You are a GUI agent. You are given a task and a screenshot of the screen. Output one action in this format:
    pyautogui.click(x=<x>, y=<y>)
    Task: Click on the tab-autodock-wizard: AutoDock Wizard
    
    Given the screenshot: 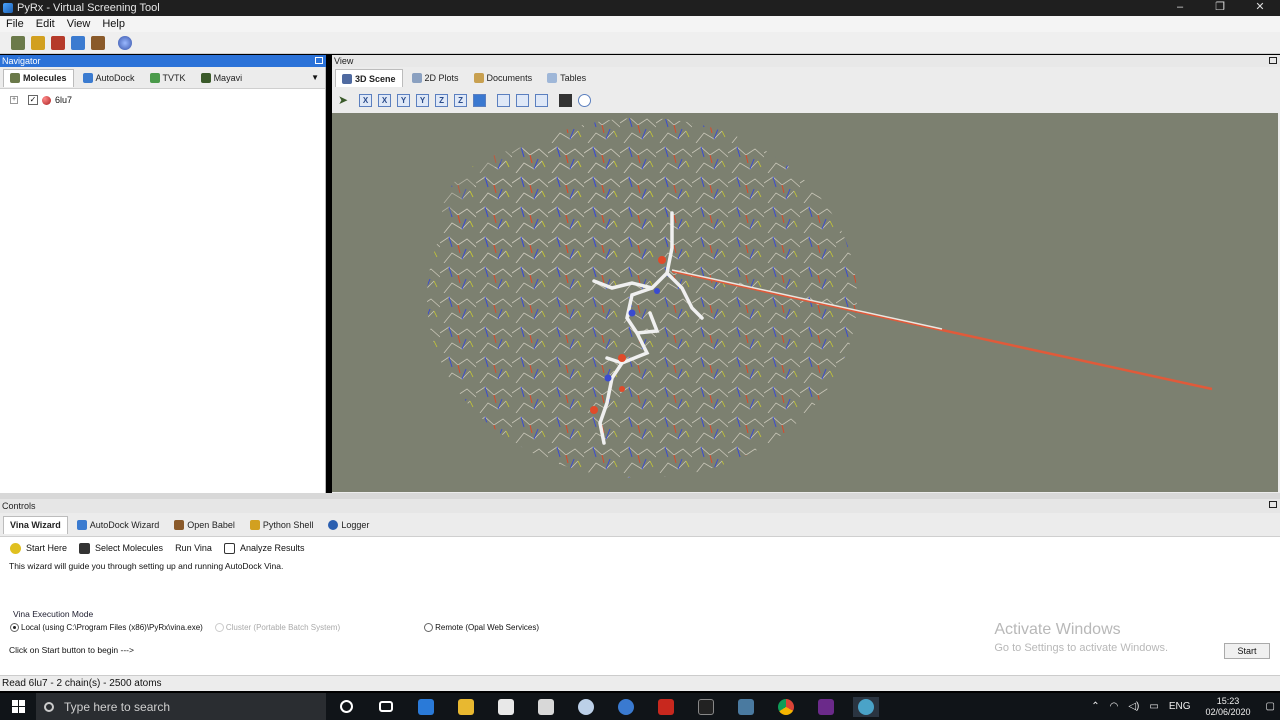 What is the action you would take?
    pyautogui.click(x=118, y=525)
    